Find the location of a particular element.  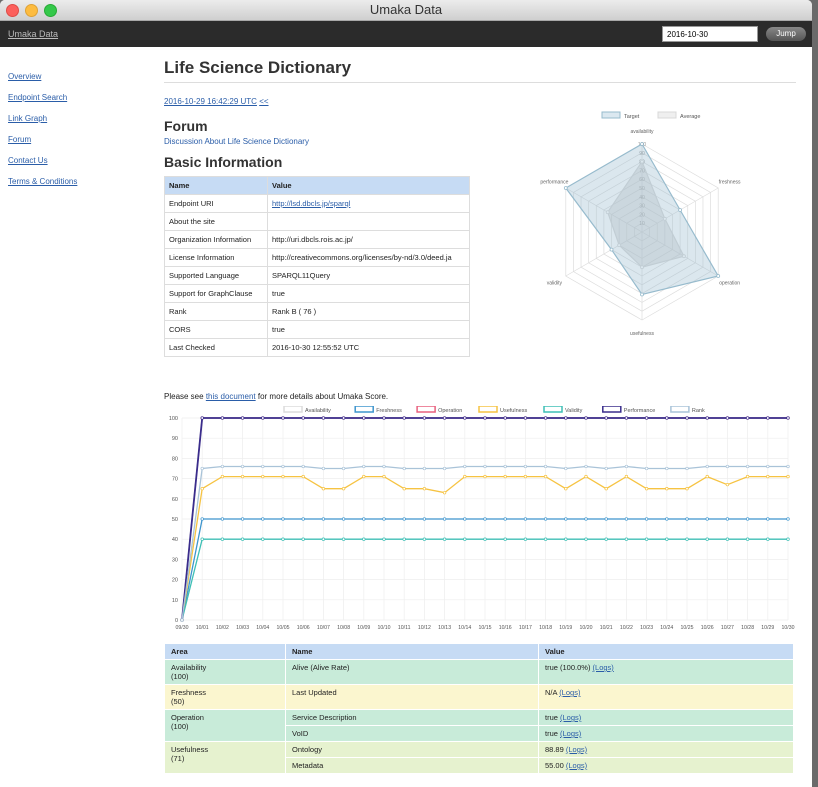

sidebar-item-endpoint-search: Endpoint Search is located at coordinates (78, 97).